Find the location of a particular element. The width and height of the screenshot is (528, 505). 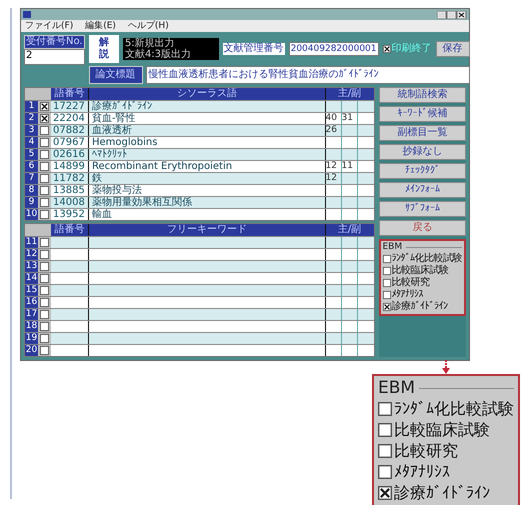

id-field: 2 is located at coordinates (54, 57).